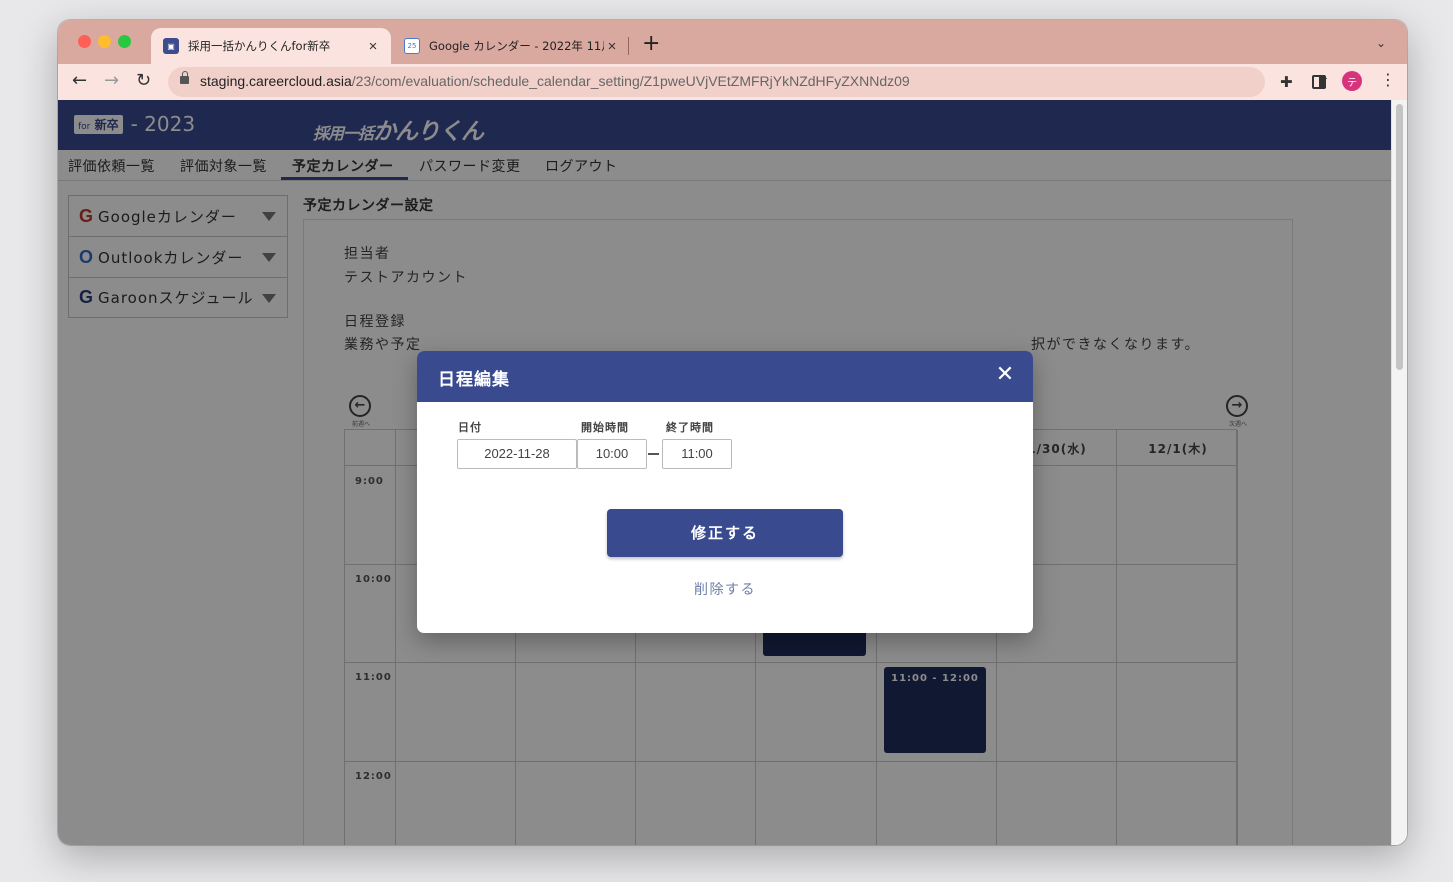 The width and height of the screenshot is (1453, 882). Describe the element at coordinates (653, 454) in the screenshot. I see `time-range-dash` at that location.